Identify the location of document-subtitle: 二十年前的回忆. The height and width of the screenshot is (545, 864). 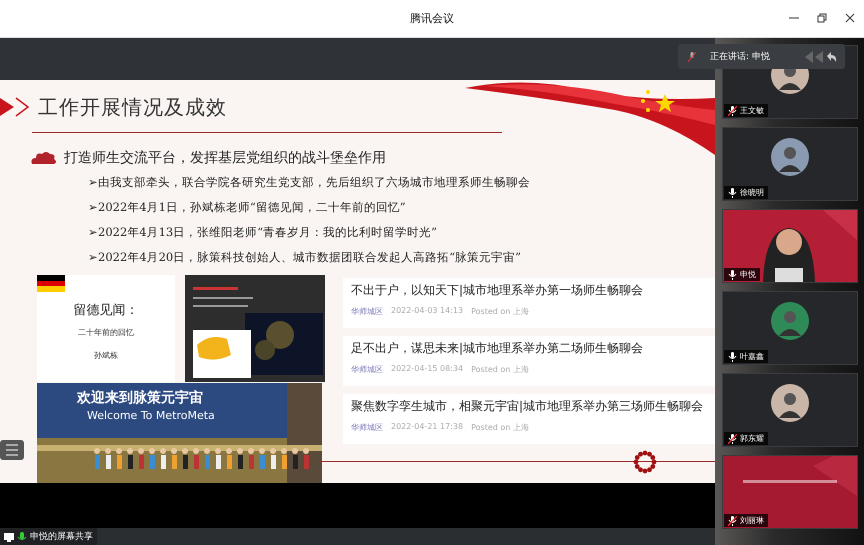
(106, 332).